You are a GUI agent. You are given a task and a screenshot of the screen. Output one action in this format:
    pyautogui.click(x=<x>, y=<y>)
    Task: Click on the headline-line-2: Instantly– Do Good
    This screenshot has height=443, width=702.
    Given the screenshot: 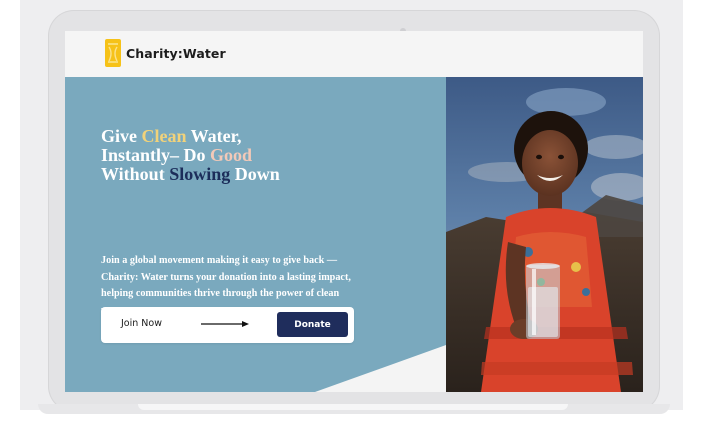 What is the action you would take?
    pyautogui.click(x=177, y=155)
    